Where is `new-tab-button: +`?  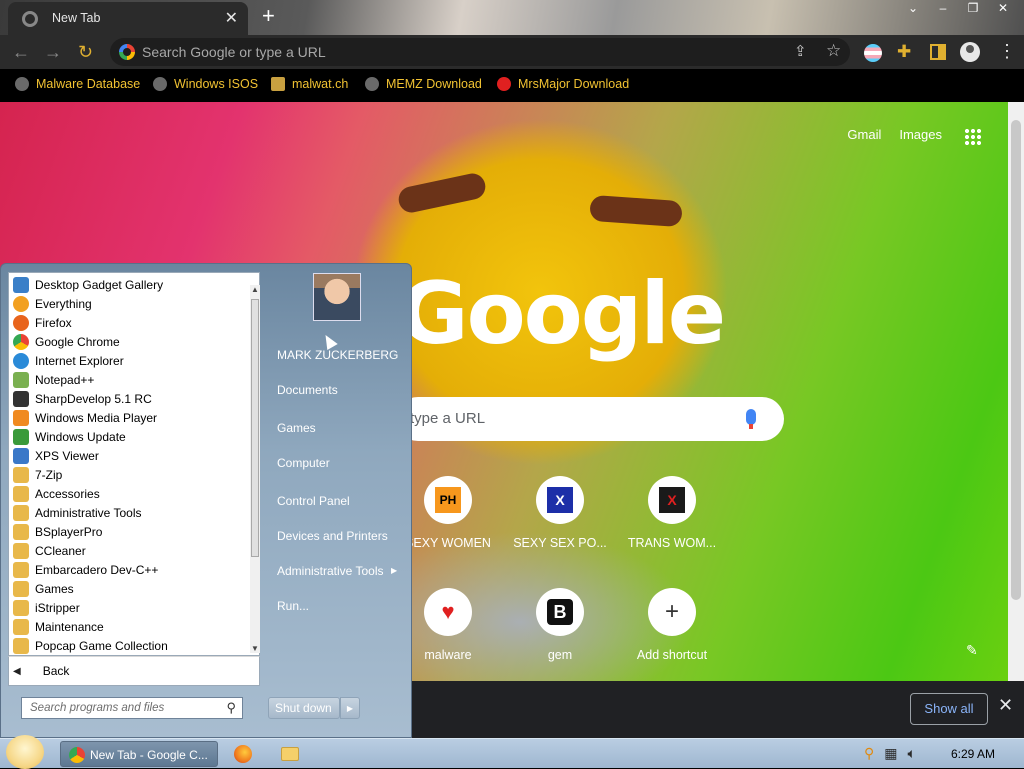
new-tab-button: + is located at coordinates (268, 16).